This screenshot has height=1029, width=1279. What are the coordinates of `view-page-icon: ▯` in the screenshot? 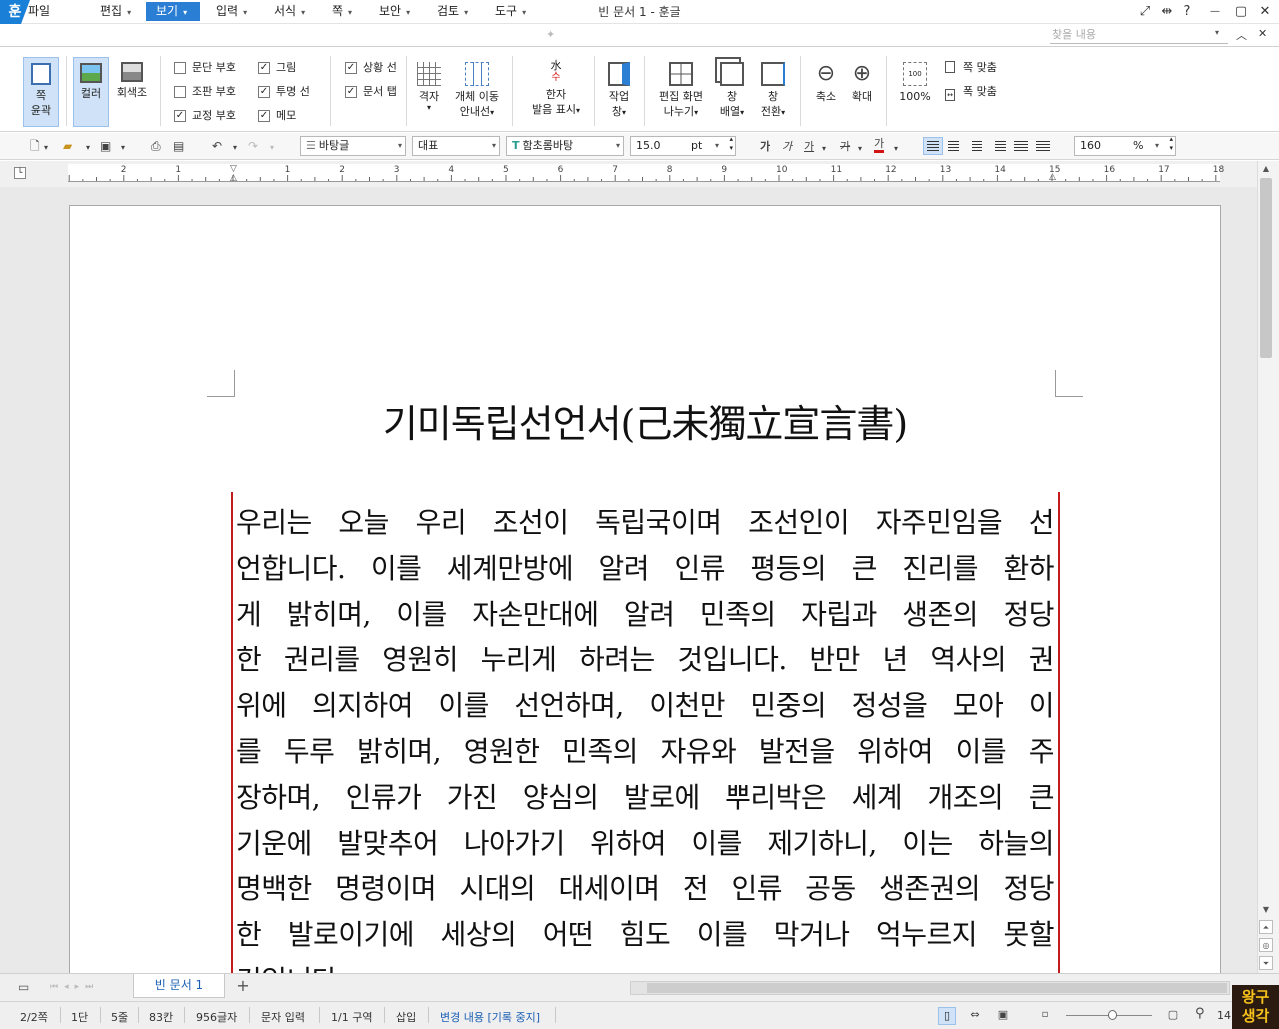 It's located at (947, 1016).